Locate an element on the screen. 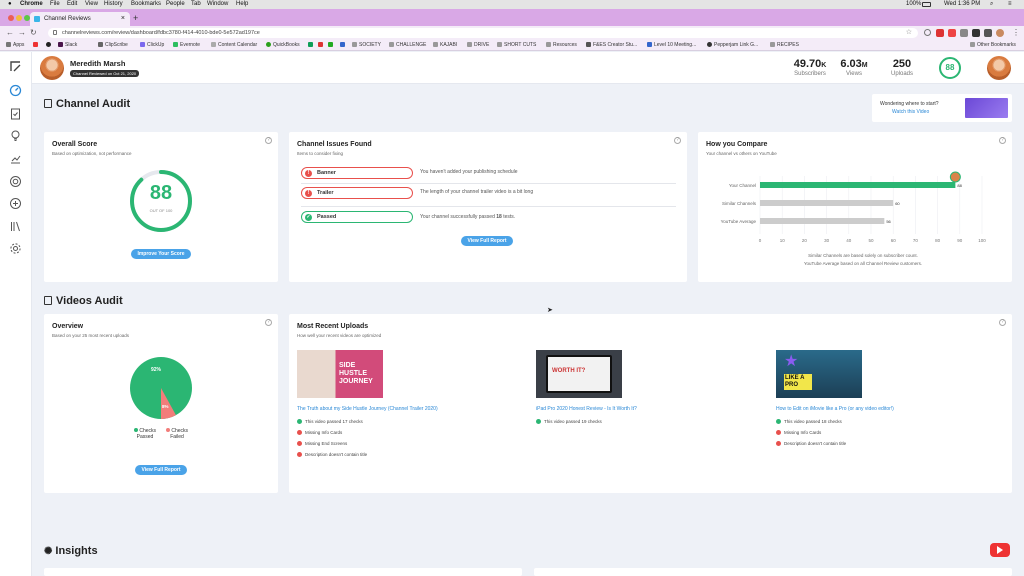 The width and height of the screenshot is (1024, 576). bookmark-youtube is located at coordinates (36, 45).